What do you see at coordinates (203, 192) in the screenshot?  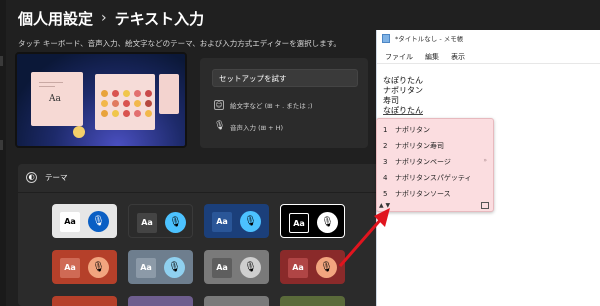 I see `divider` at bounding box center [203, 192].